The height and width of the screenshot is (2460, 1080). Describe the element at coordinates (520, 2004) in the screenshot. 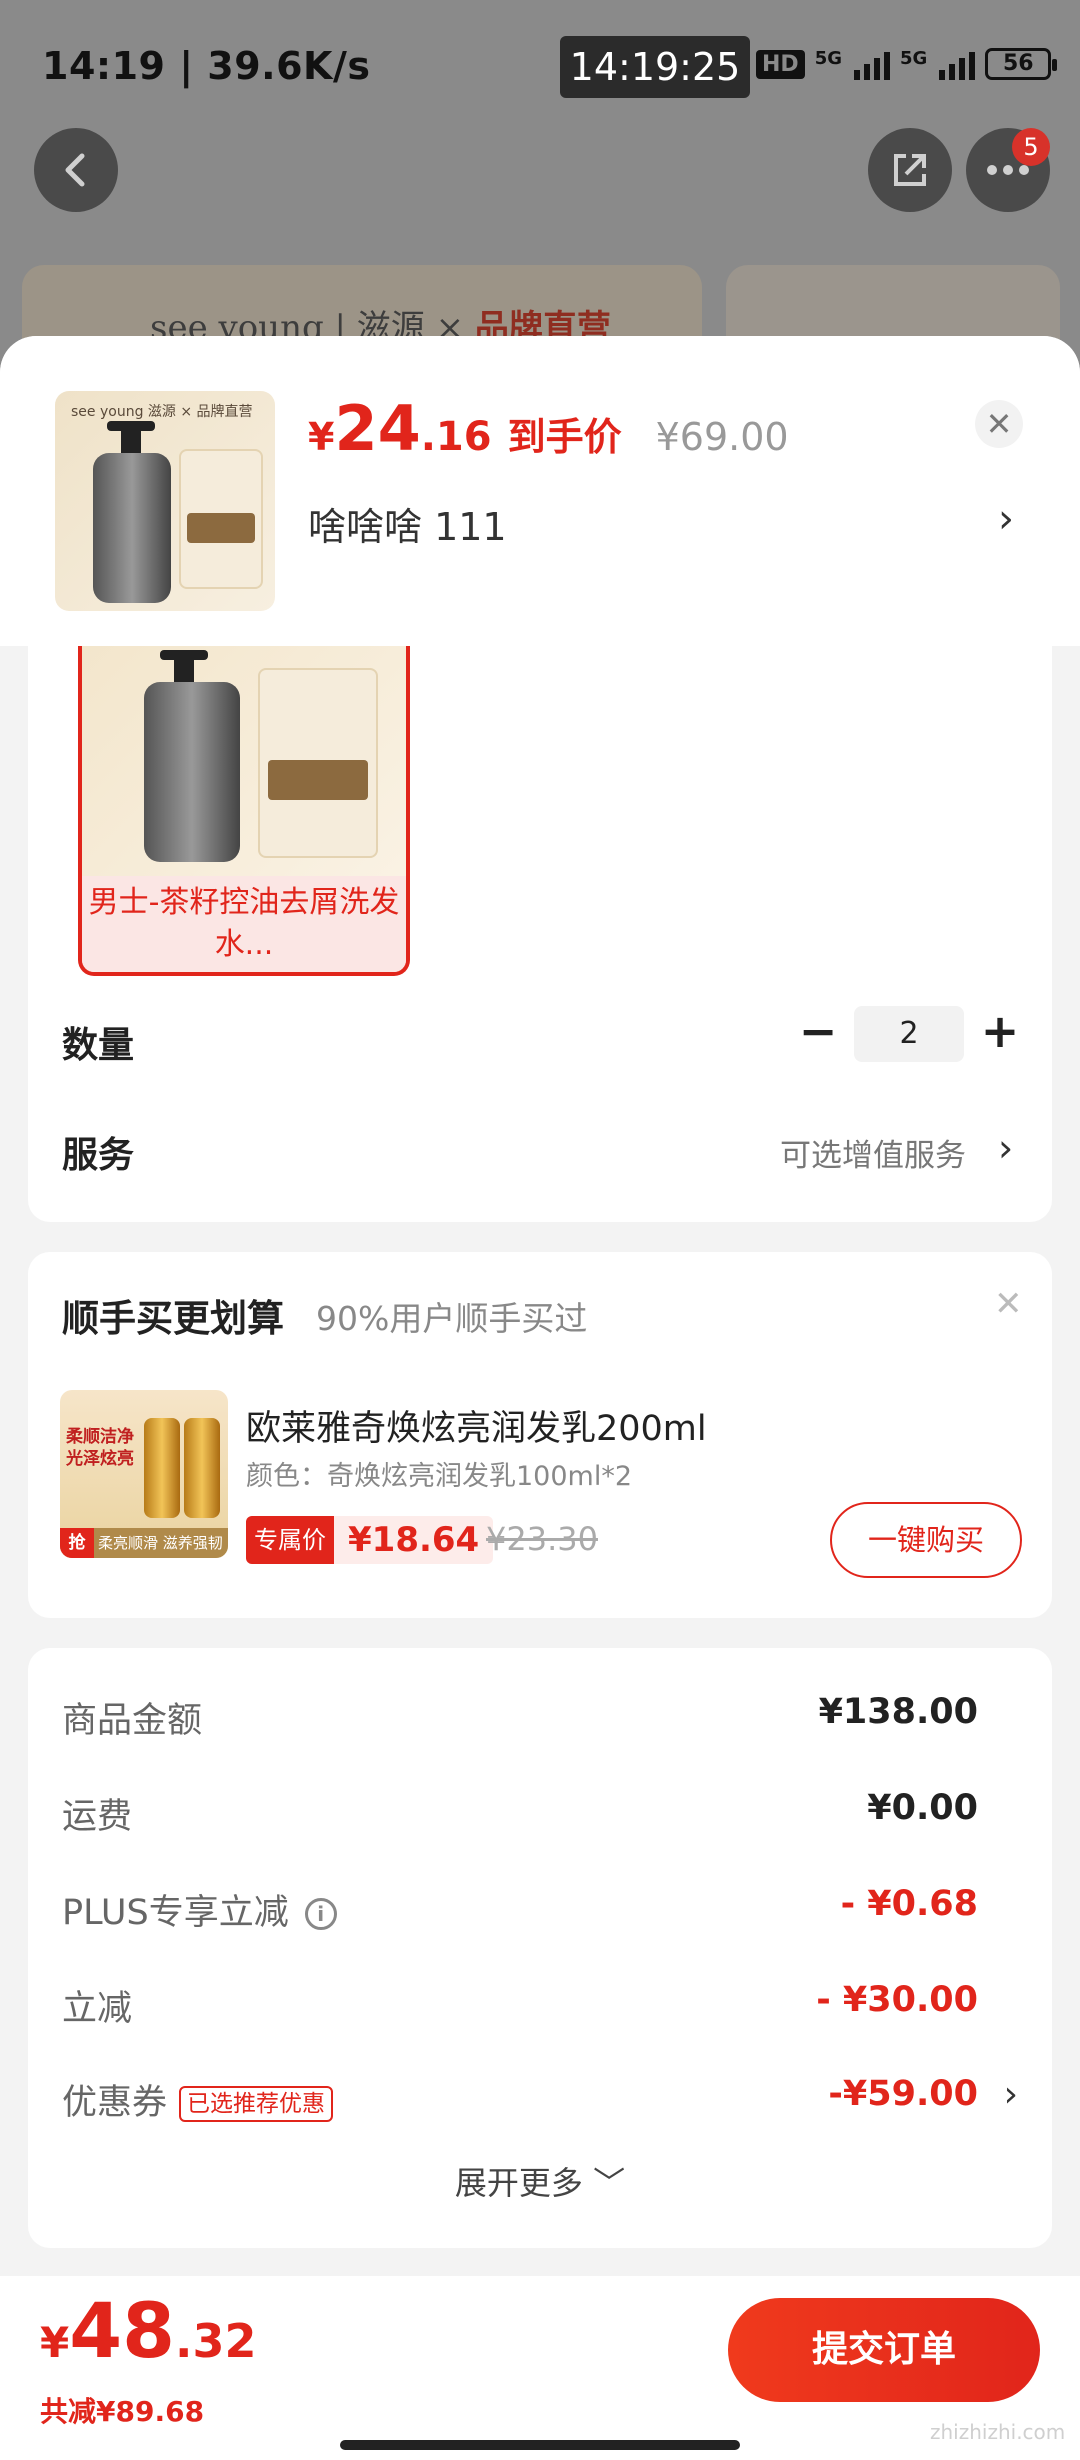

I see `summary-row-instant-discount: 立减 - ¥30.00` at that location.